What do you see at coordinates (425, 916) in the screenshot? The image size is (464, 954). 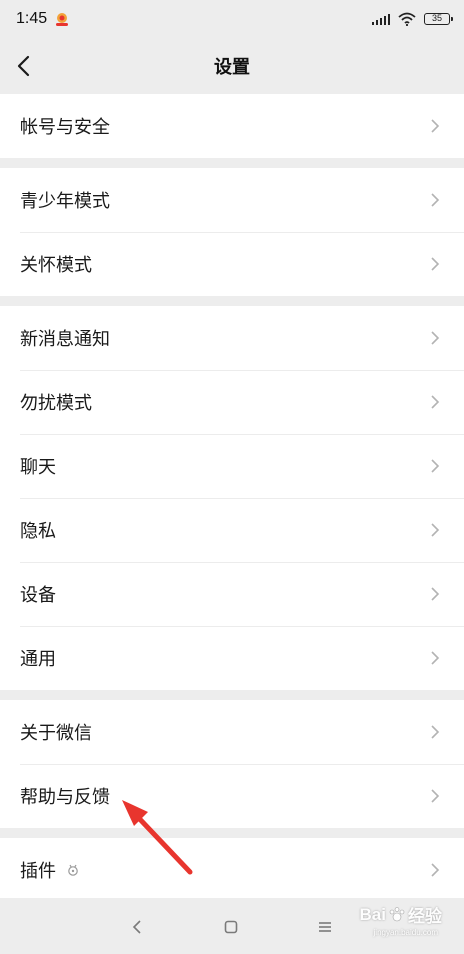 I see `watermark-text-2: 经验` at bounding box center [425, 916].